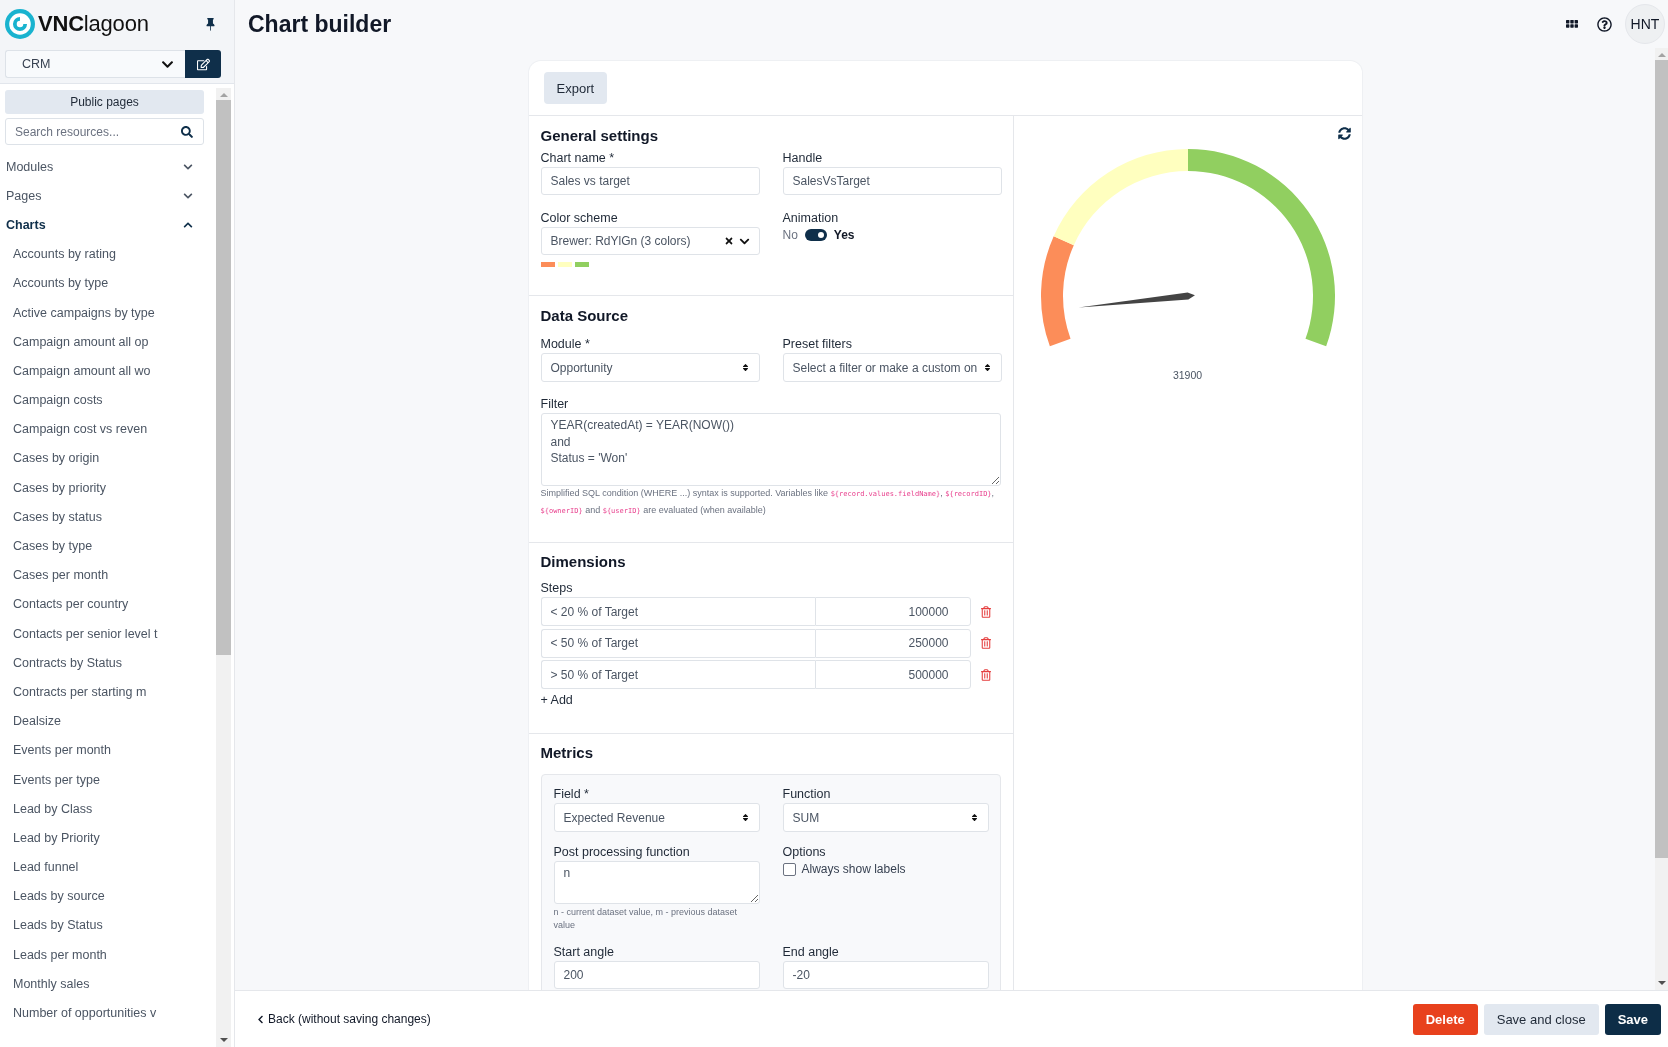  Describe the element at coordinates (187, 131) in the screenshot. I see `search-icon` at that location.